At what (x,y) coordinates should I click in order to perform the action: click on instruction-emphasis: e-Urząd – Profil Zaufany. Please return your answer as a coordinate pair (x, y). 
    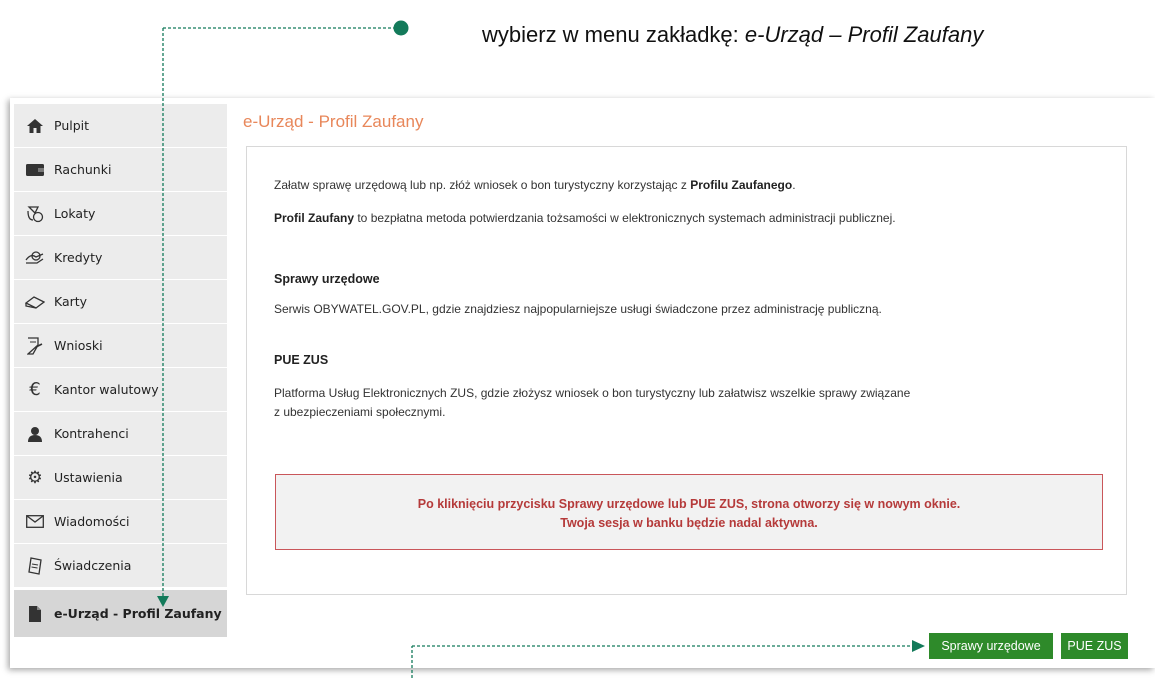
    Looking at the image, I should click on (864, 34).